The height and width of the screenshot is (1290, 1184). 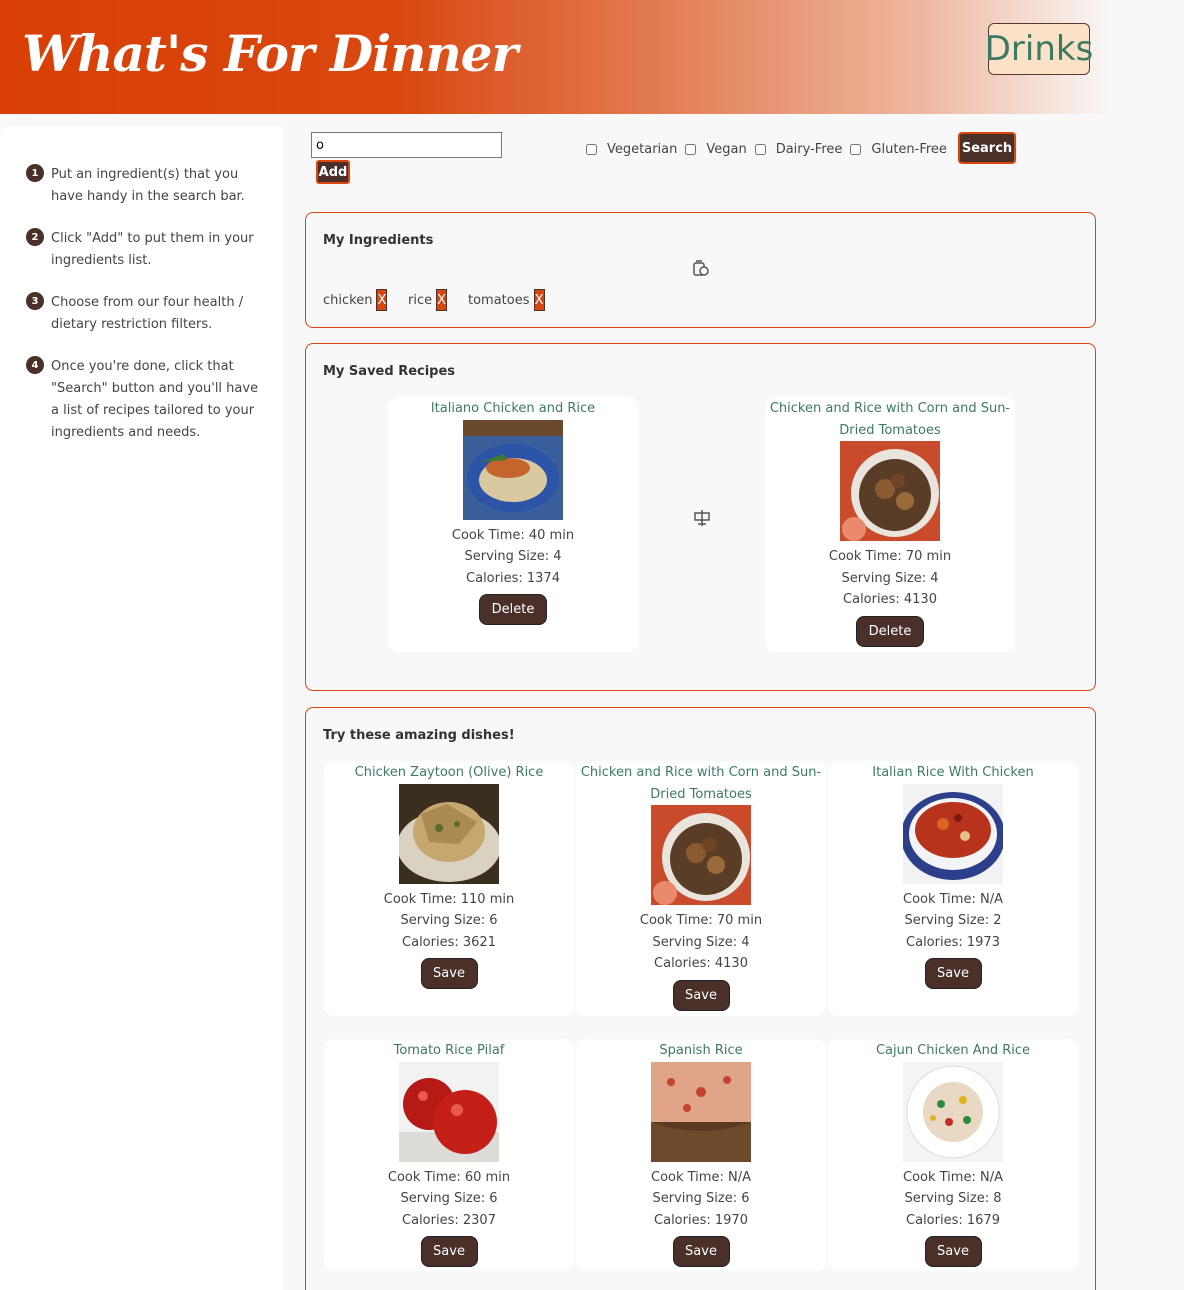 I want to click on ingredient-chip: rice X, so click(x=428, y=300).